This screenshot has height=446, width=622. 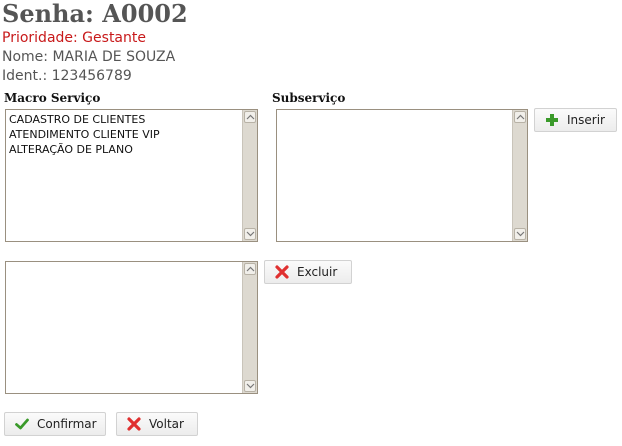 I want to click on list-item: CADASTRO DE CLIENTES, so click(x=123, y=119).